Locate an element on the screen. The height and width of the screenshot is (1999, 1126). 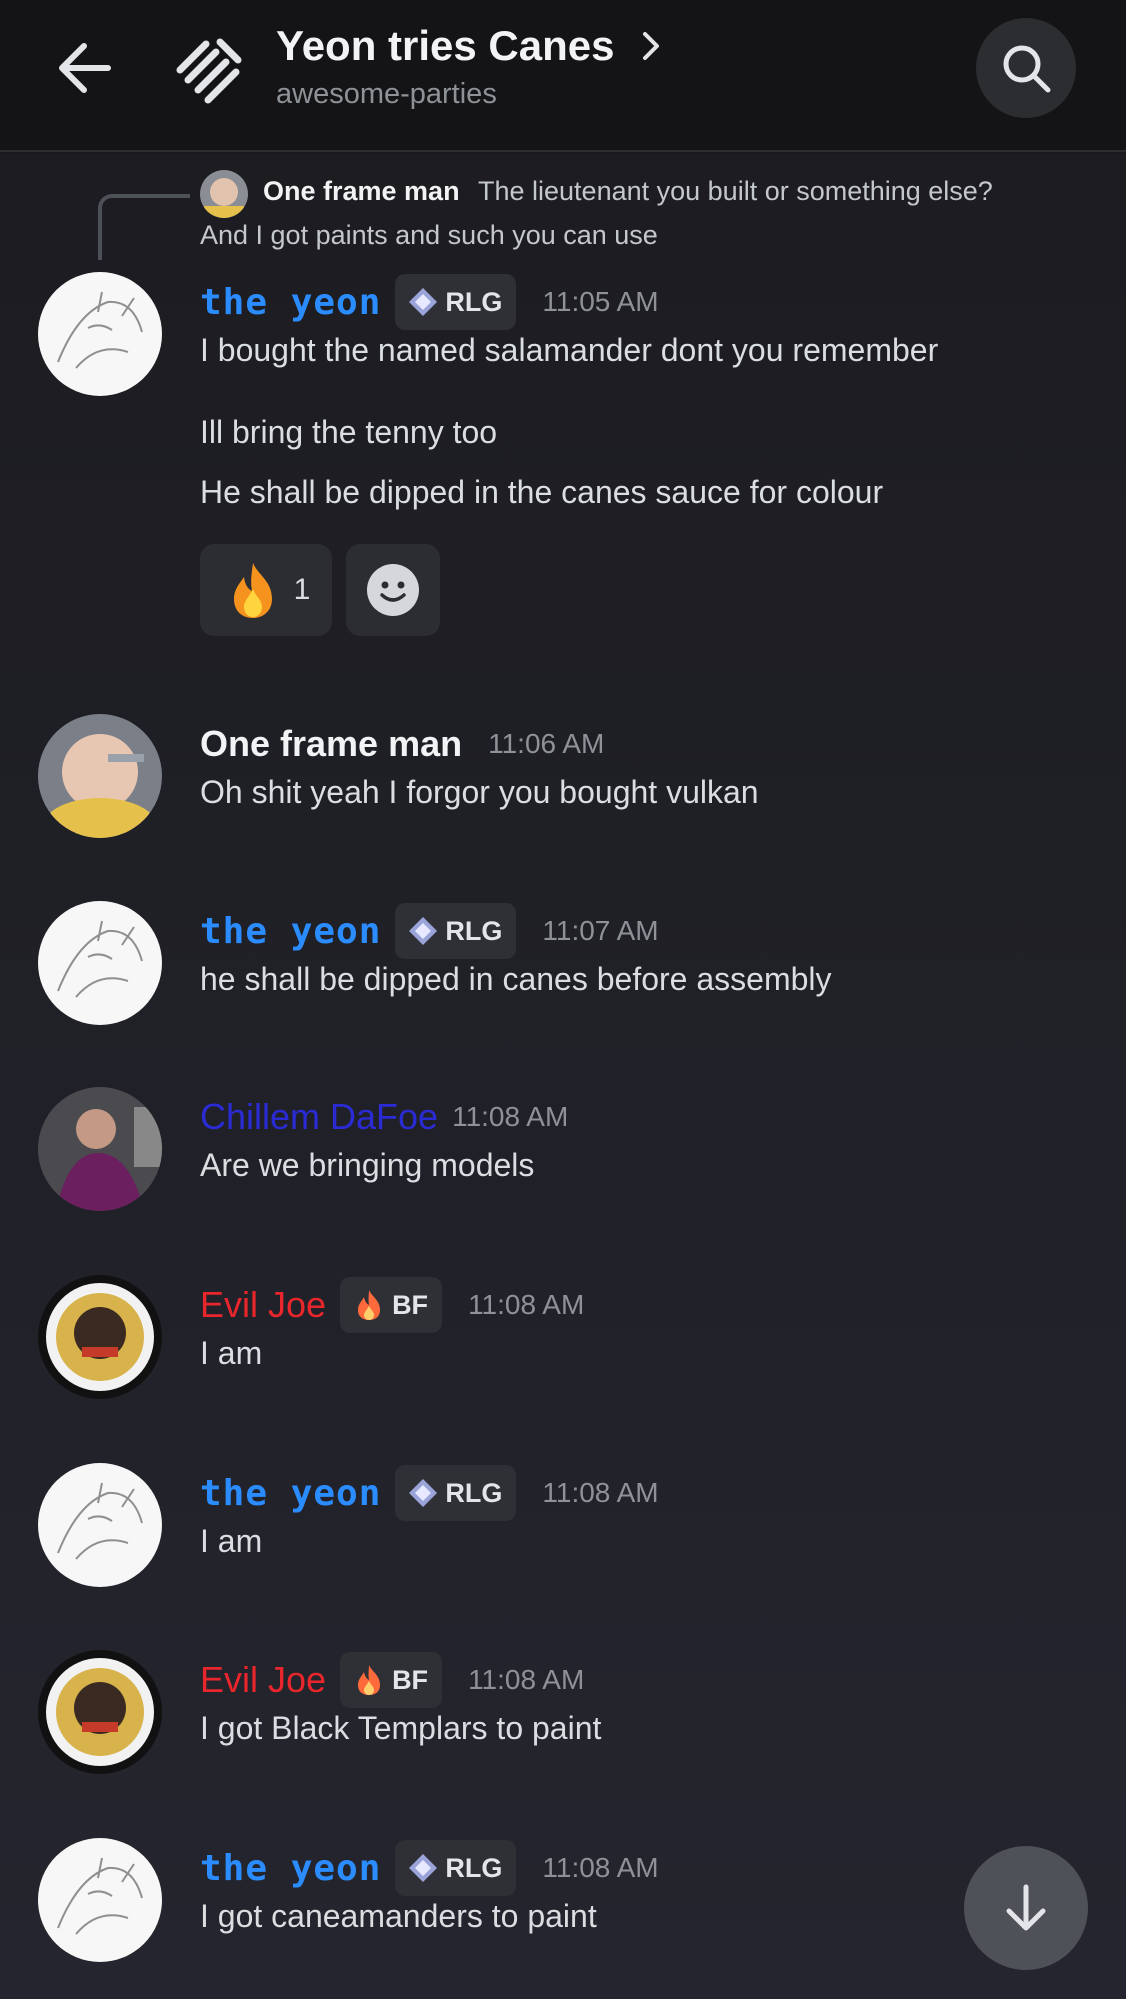
reply-preview-continued: And I got paints and such you can use is located at coordinates (429, 235).